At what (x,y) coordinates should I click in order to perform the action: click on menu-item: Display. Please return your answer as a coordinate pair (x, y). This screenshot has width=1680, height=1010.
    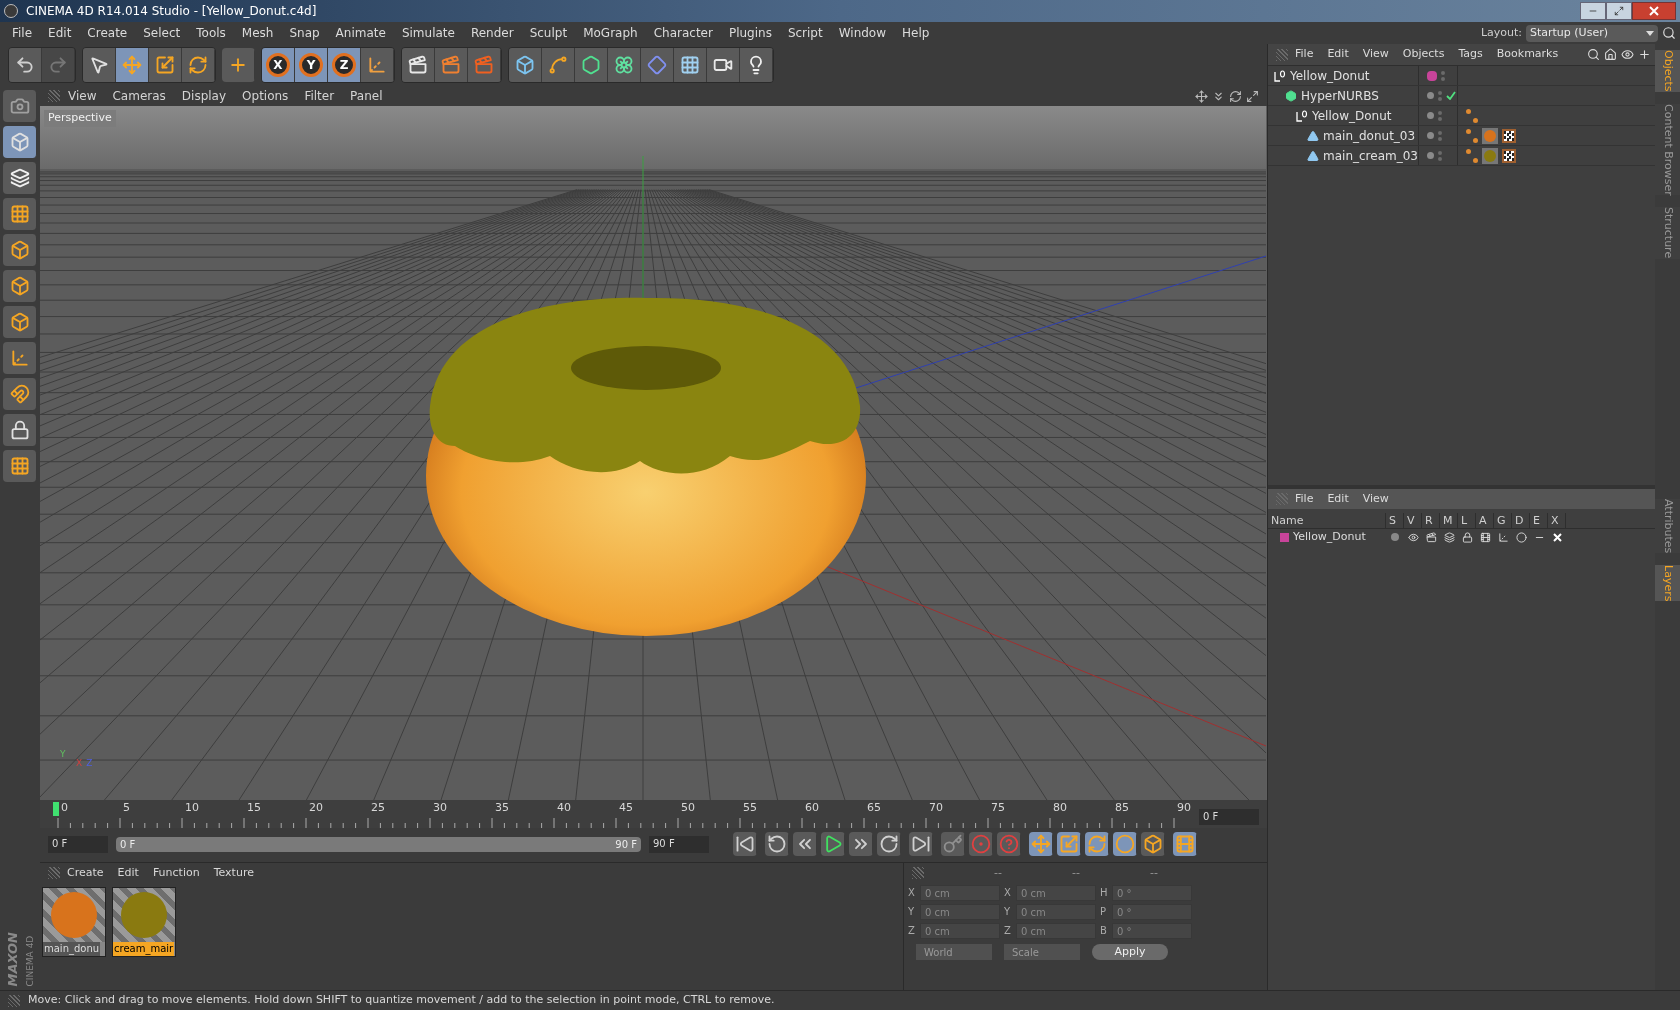
    Looking at the image, I should click on (204, 96).